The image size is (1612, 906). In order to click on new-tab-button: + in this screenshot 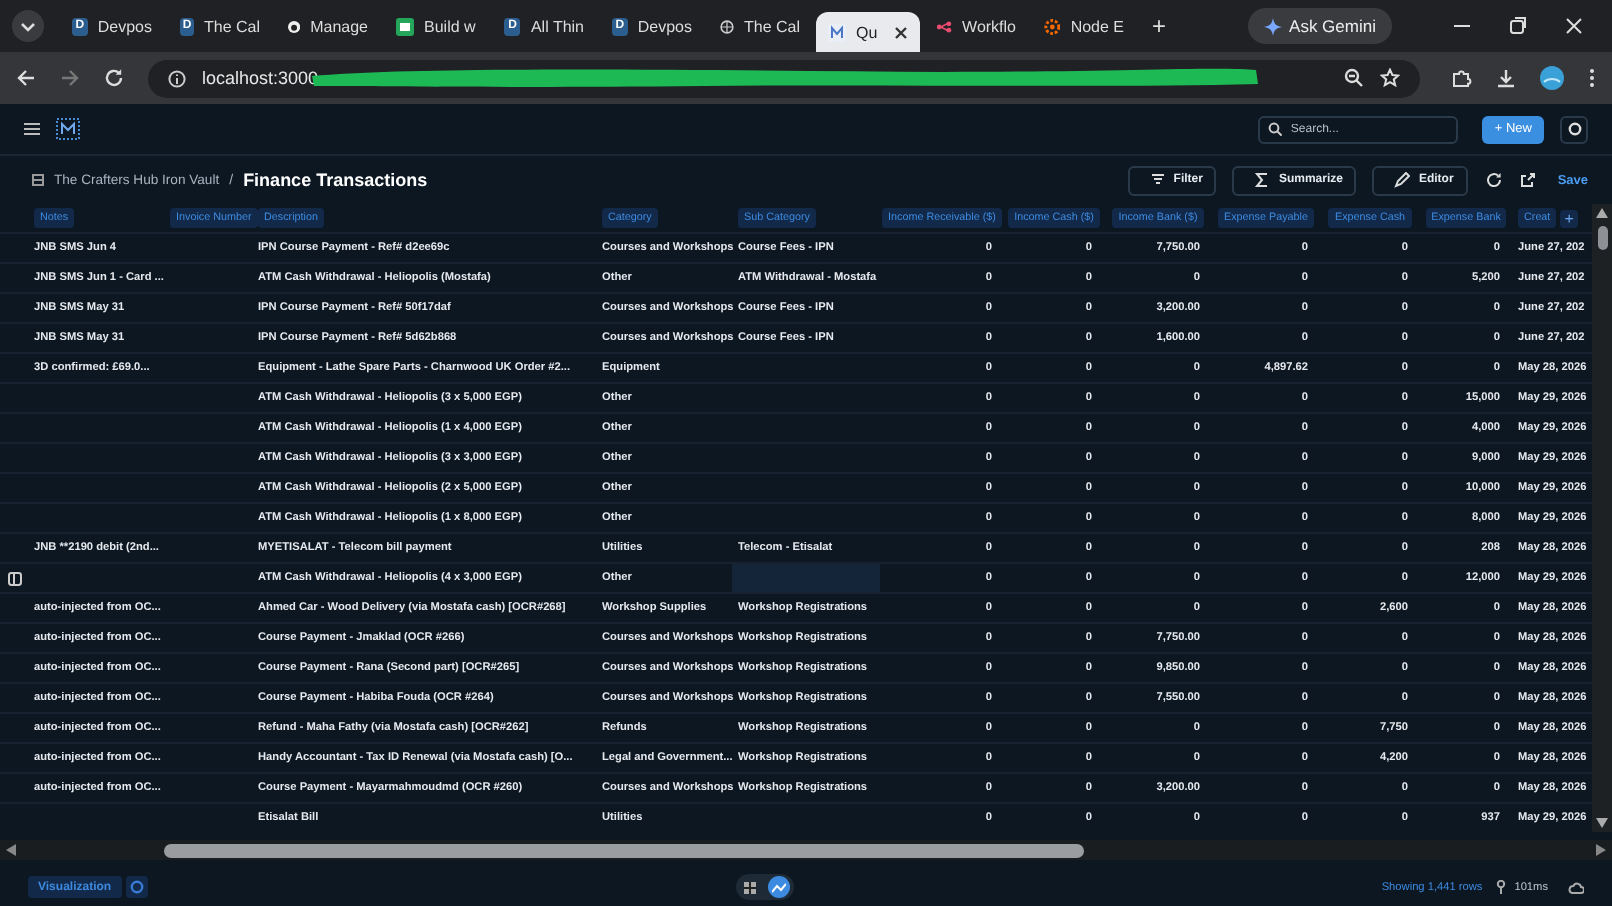, I will do `click(1159, 26)`.